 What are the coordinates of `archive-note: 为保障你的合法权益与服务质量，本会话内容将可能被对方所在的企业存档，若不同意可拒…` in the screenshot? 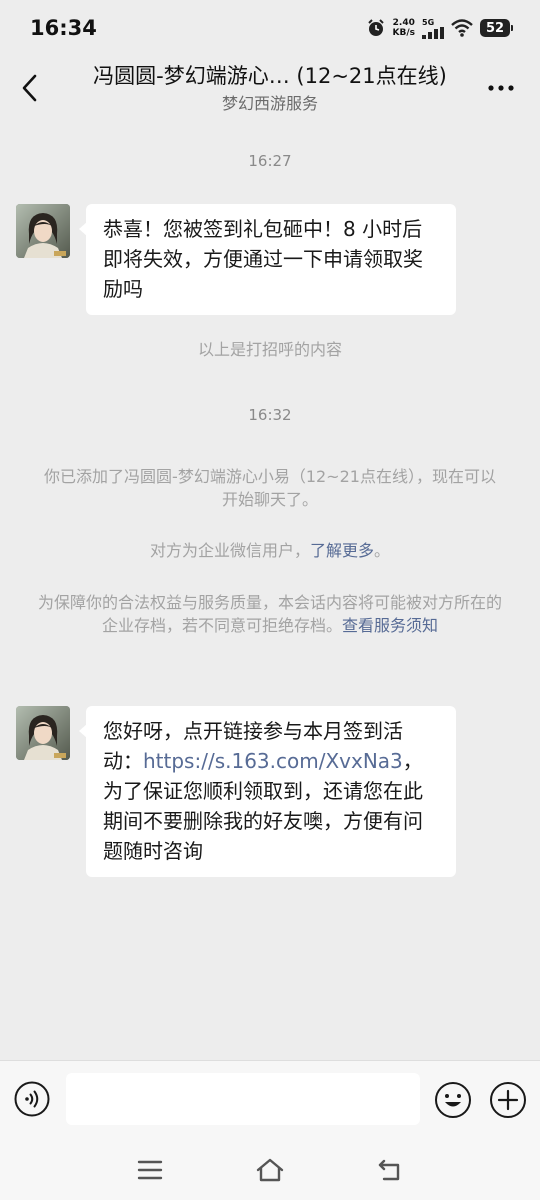 It's located at (270, 614).